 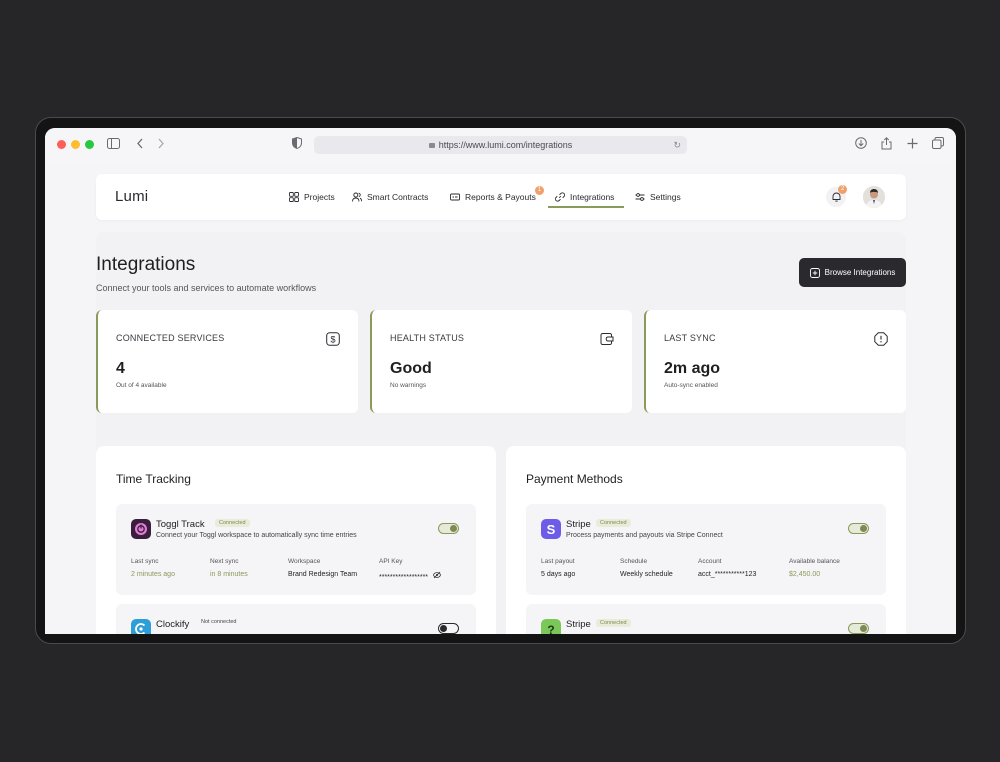 I want to click on meta-value: acct_***********123, so click(x=727, y=574).